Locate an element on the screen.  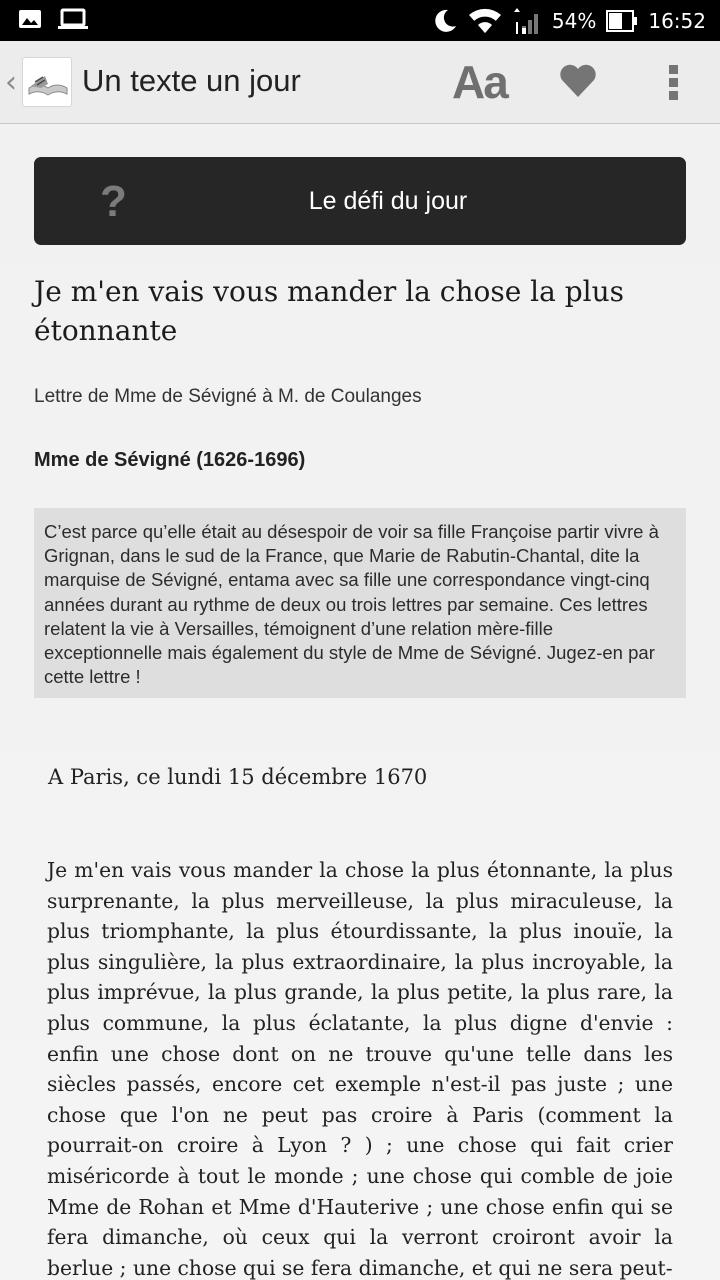
daily-challenge-label: Le défi du jour is located at coordinates (388, 201).